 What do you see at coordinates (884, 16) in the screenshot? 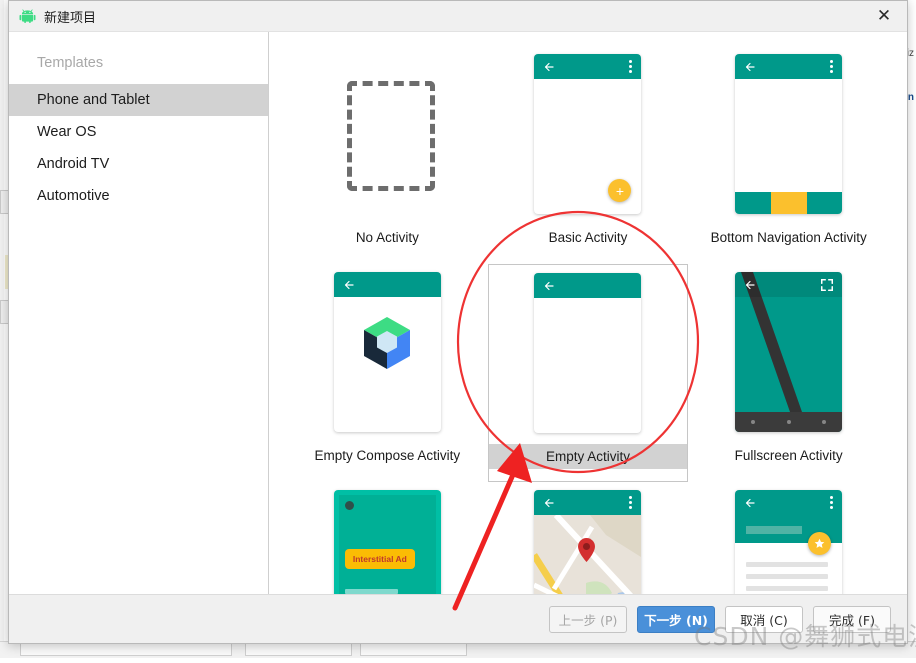
I see `close-icon: ✕` at bounding box center [884, 16].